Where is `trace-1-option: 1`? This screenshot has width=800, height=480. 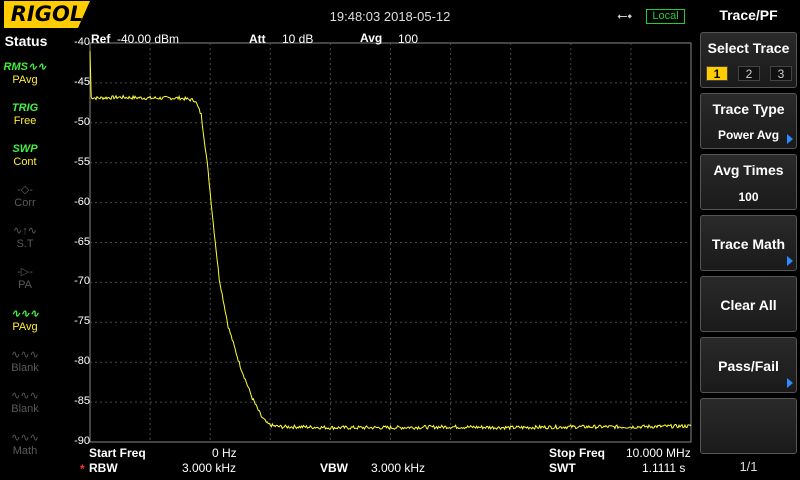
trace-1-option: 1 is located at coordinates (717, 73).